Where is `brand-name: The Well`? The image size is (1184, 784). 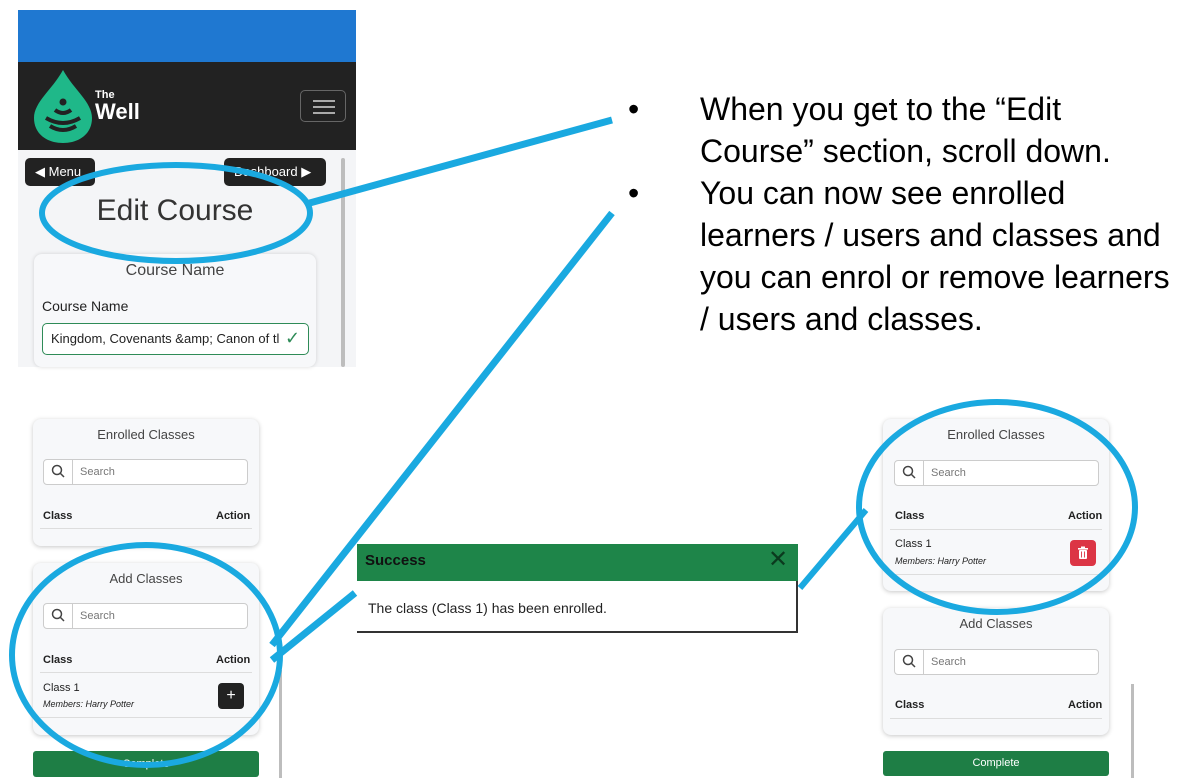
brand-name: The Well is located at coordinates (117, 106).